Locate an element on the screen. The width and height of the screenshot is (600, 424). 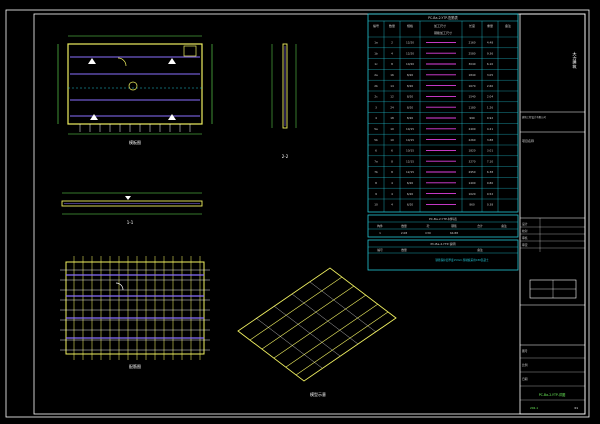
svg-text: 64.88 is located at coordinates (454, 233).